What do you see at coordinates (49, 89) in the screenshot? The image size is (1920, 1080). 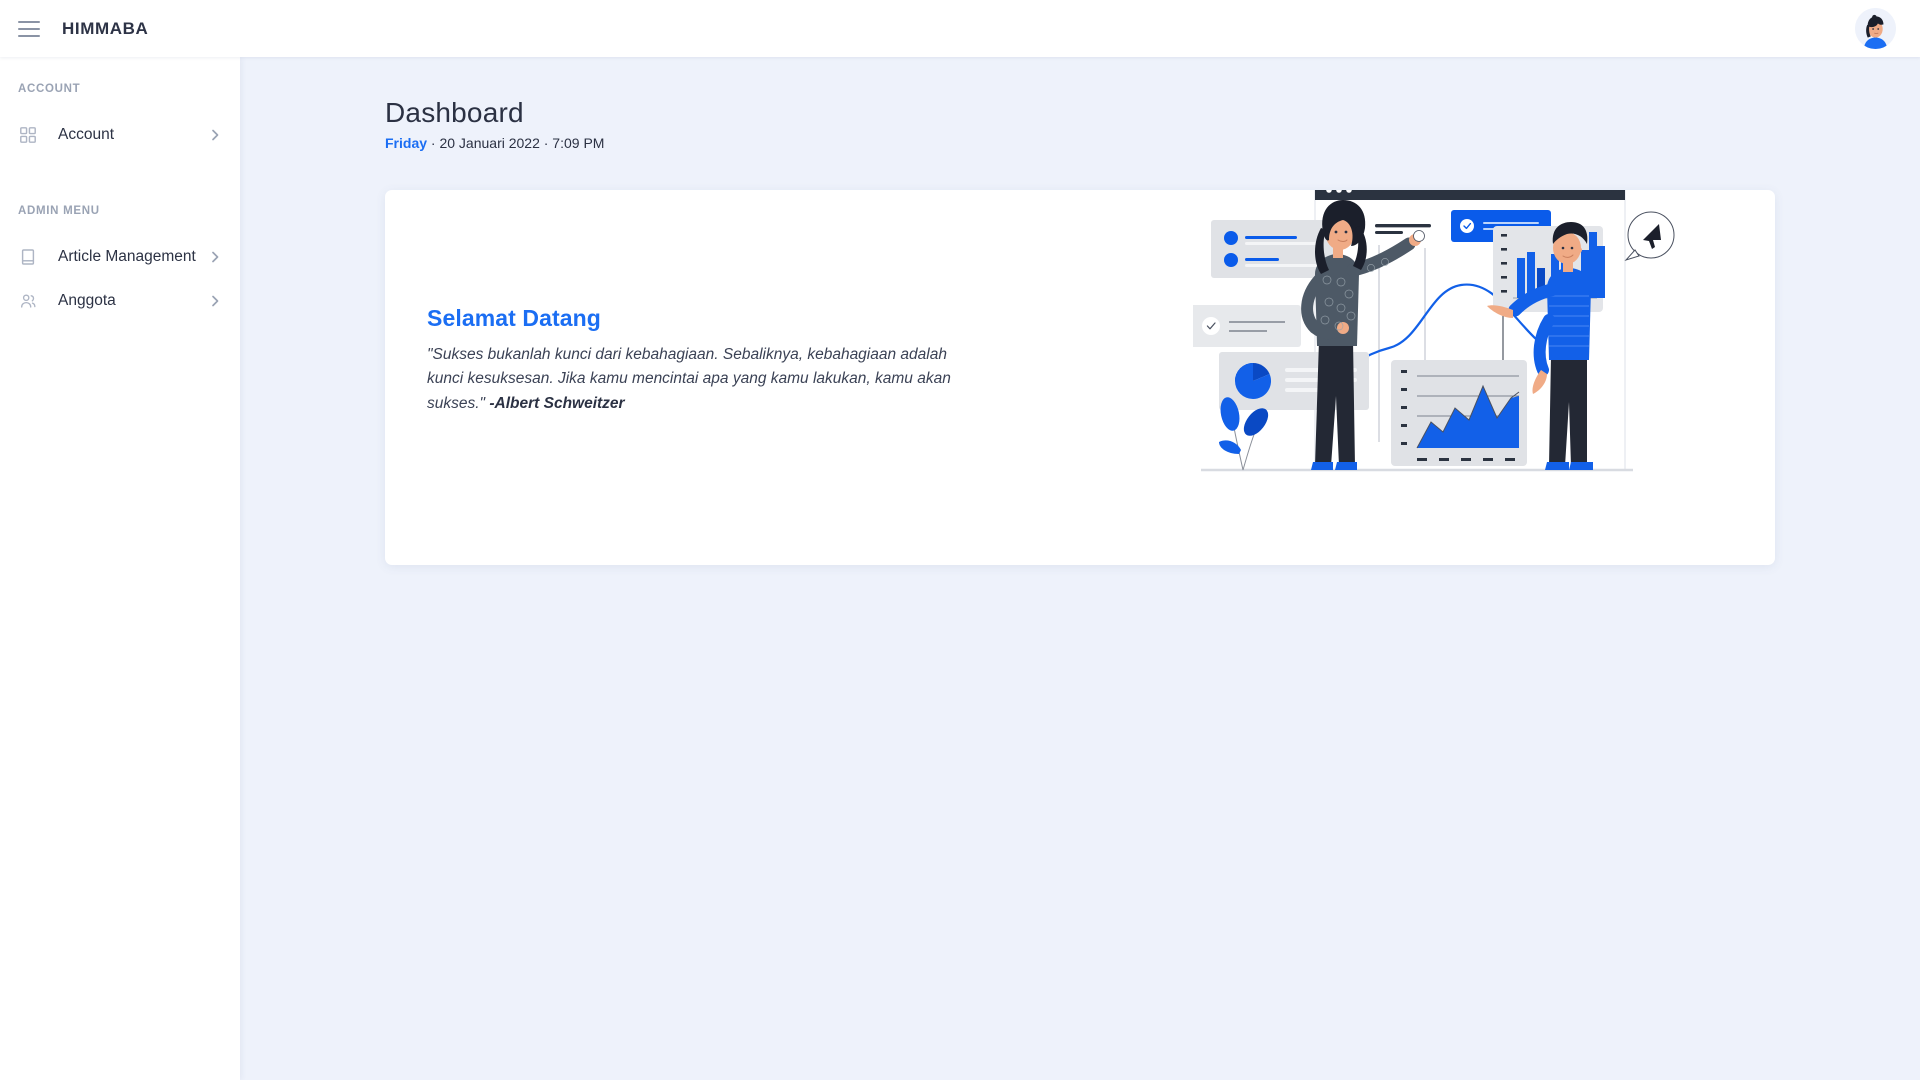 I see `sidebar-section-account: ACCOUNT` at bounding box center [49, 89].